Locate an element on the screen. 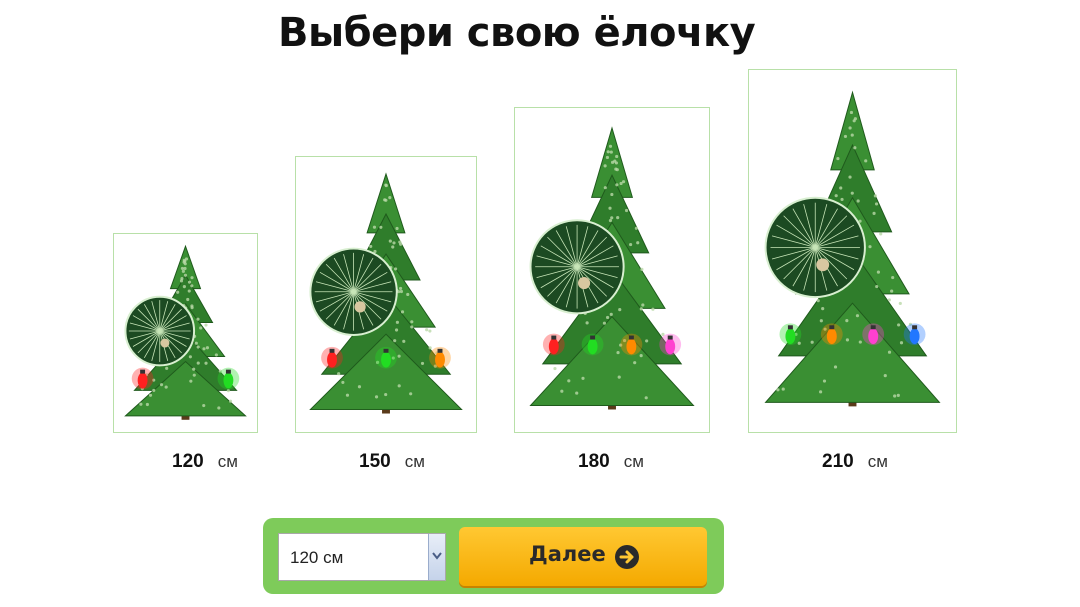 The width and height of the screenshot is (1080, 607). tree-size-label: 120 см is located at coordinates (205, 462).